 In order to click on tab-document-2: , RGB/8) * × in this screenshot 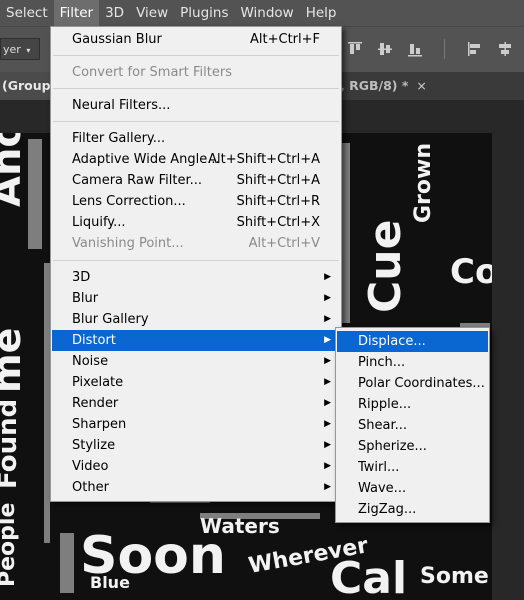, I will do `click(383, 86)`.